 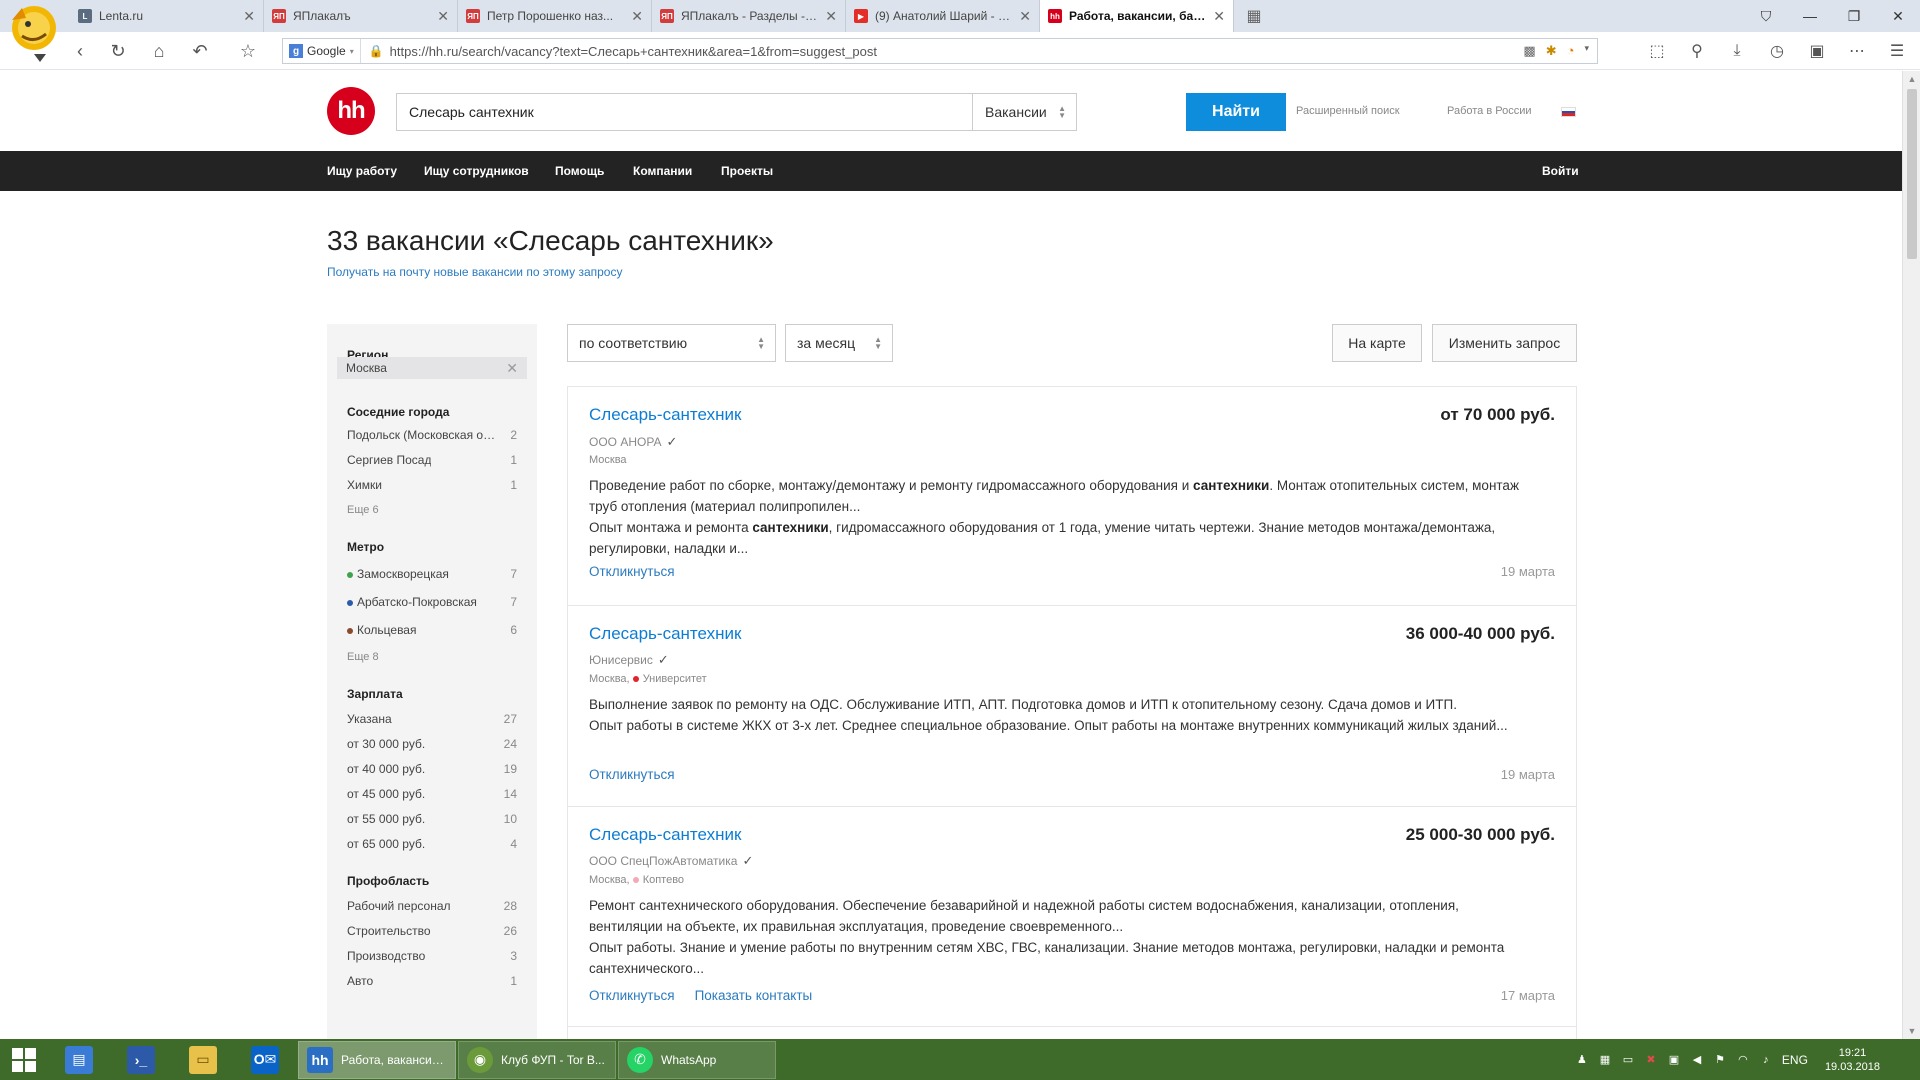 I want to click on lock-icon: 🔒, so click(x=376, y=51).